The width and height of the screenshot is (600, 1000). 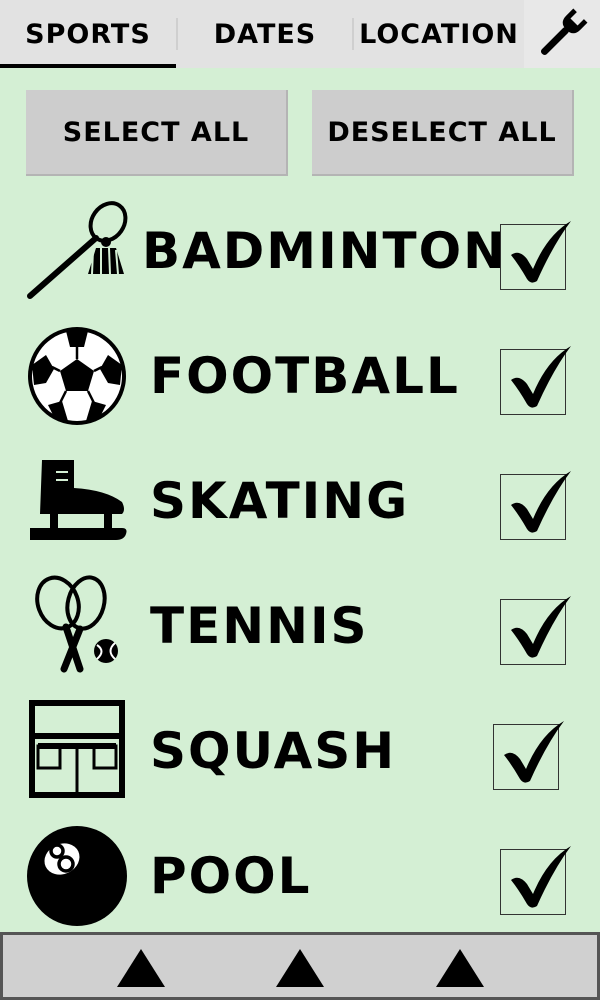 I want to click on sport-label: SQUASH, so click(x=273, y=751).